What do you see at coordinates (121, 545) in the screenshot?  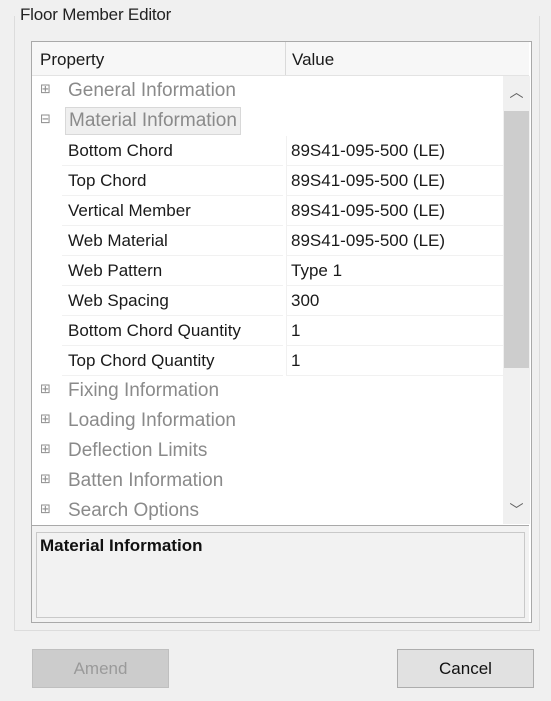 I see `description-title: Material Information` at bounding box center [121, 545].